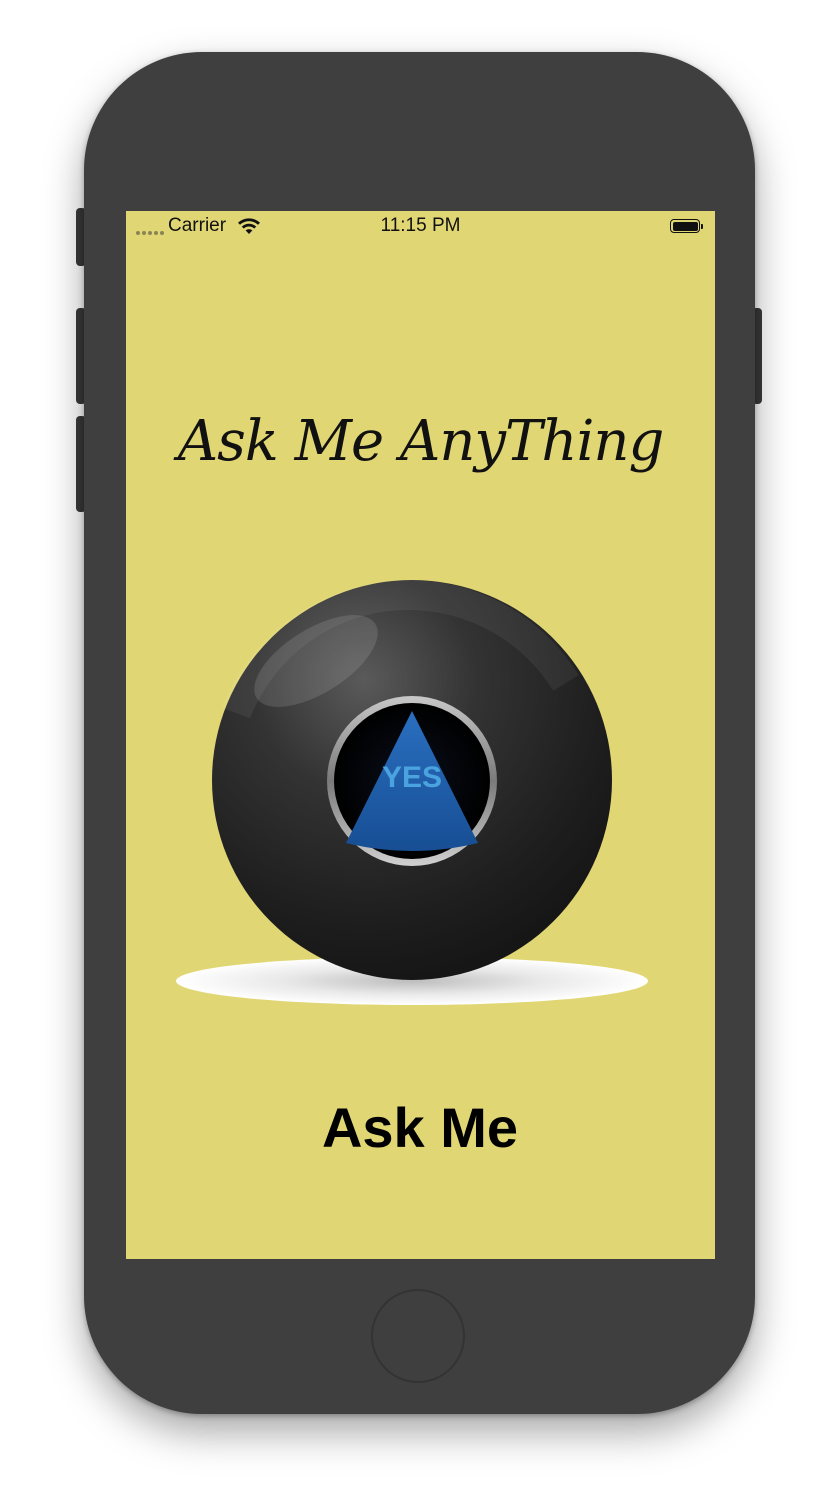  What do you see at coordinates (418, 1336) in the screenshot?
I see `home-button` at bounding box center [418, 1336].